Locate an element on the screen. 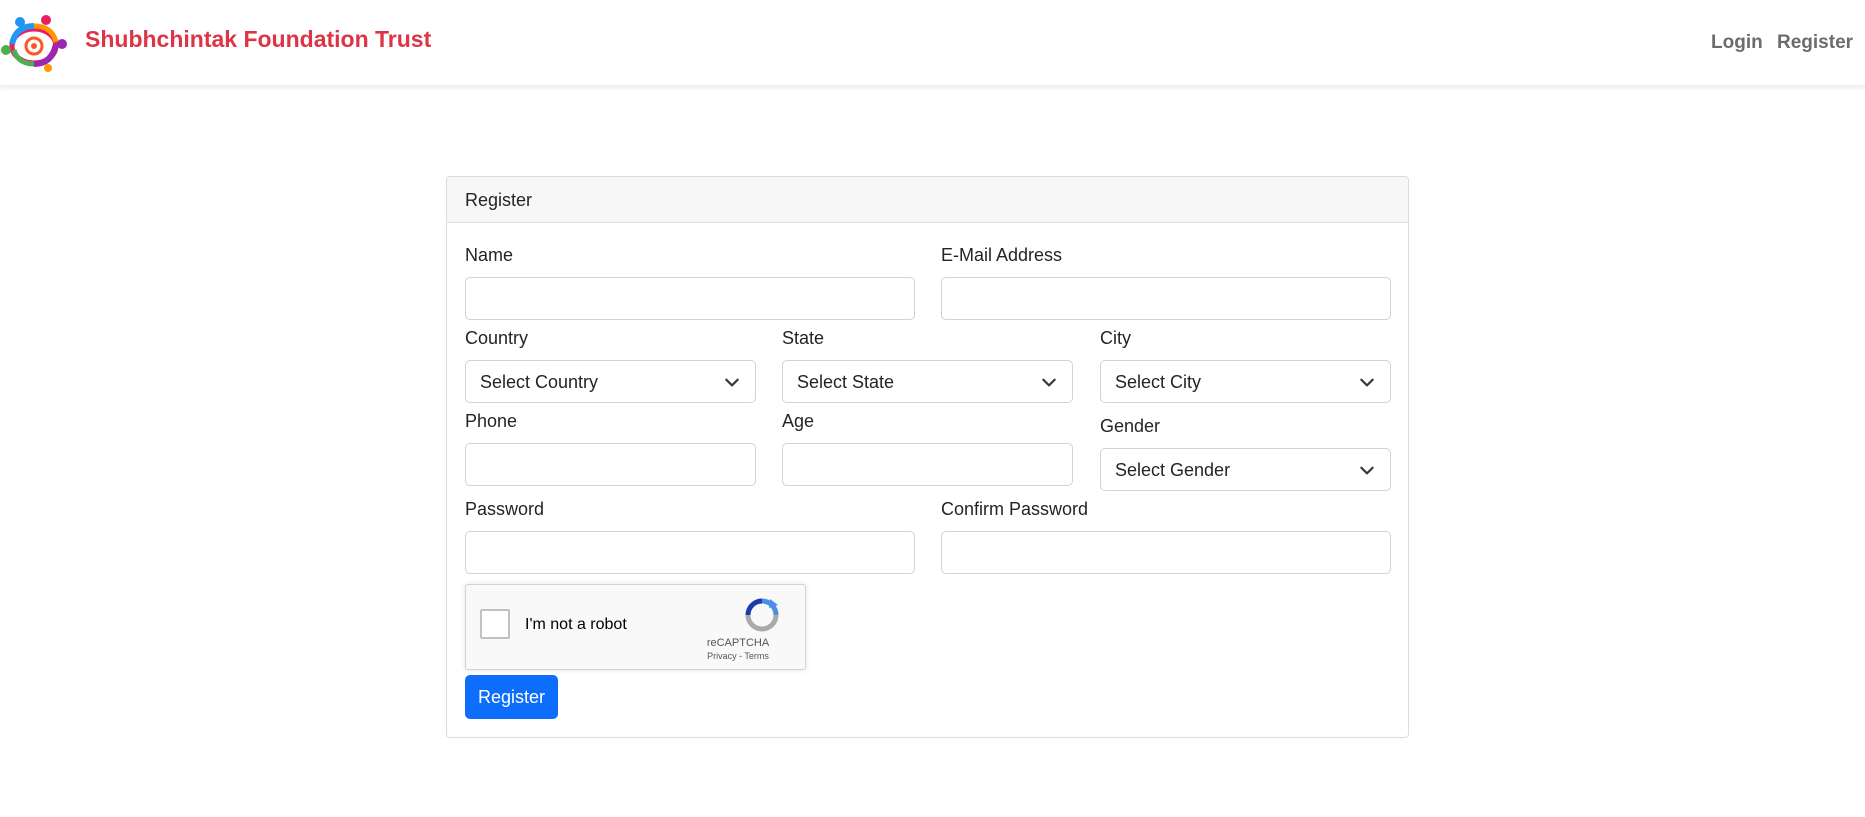 The image size is (1865, 817). email-label: E-Mail Address is located at coordinates (1002, 255).